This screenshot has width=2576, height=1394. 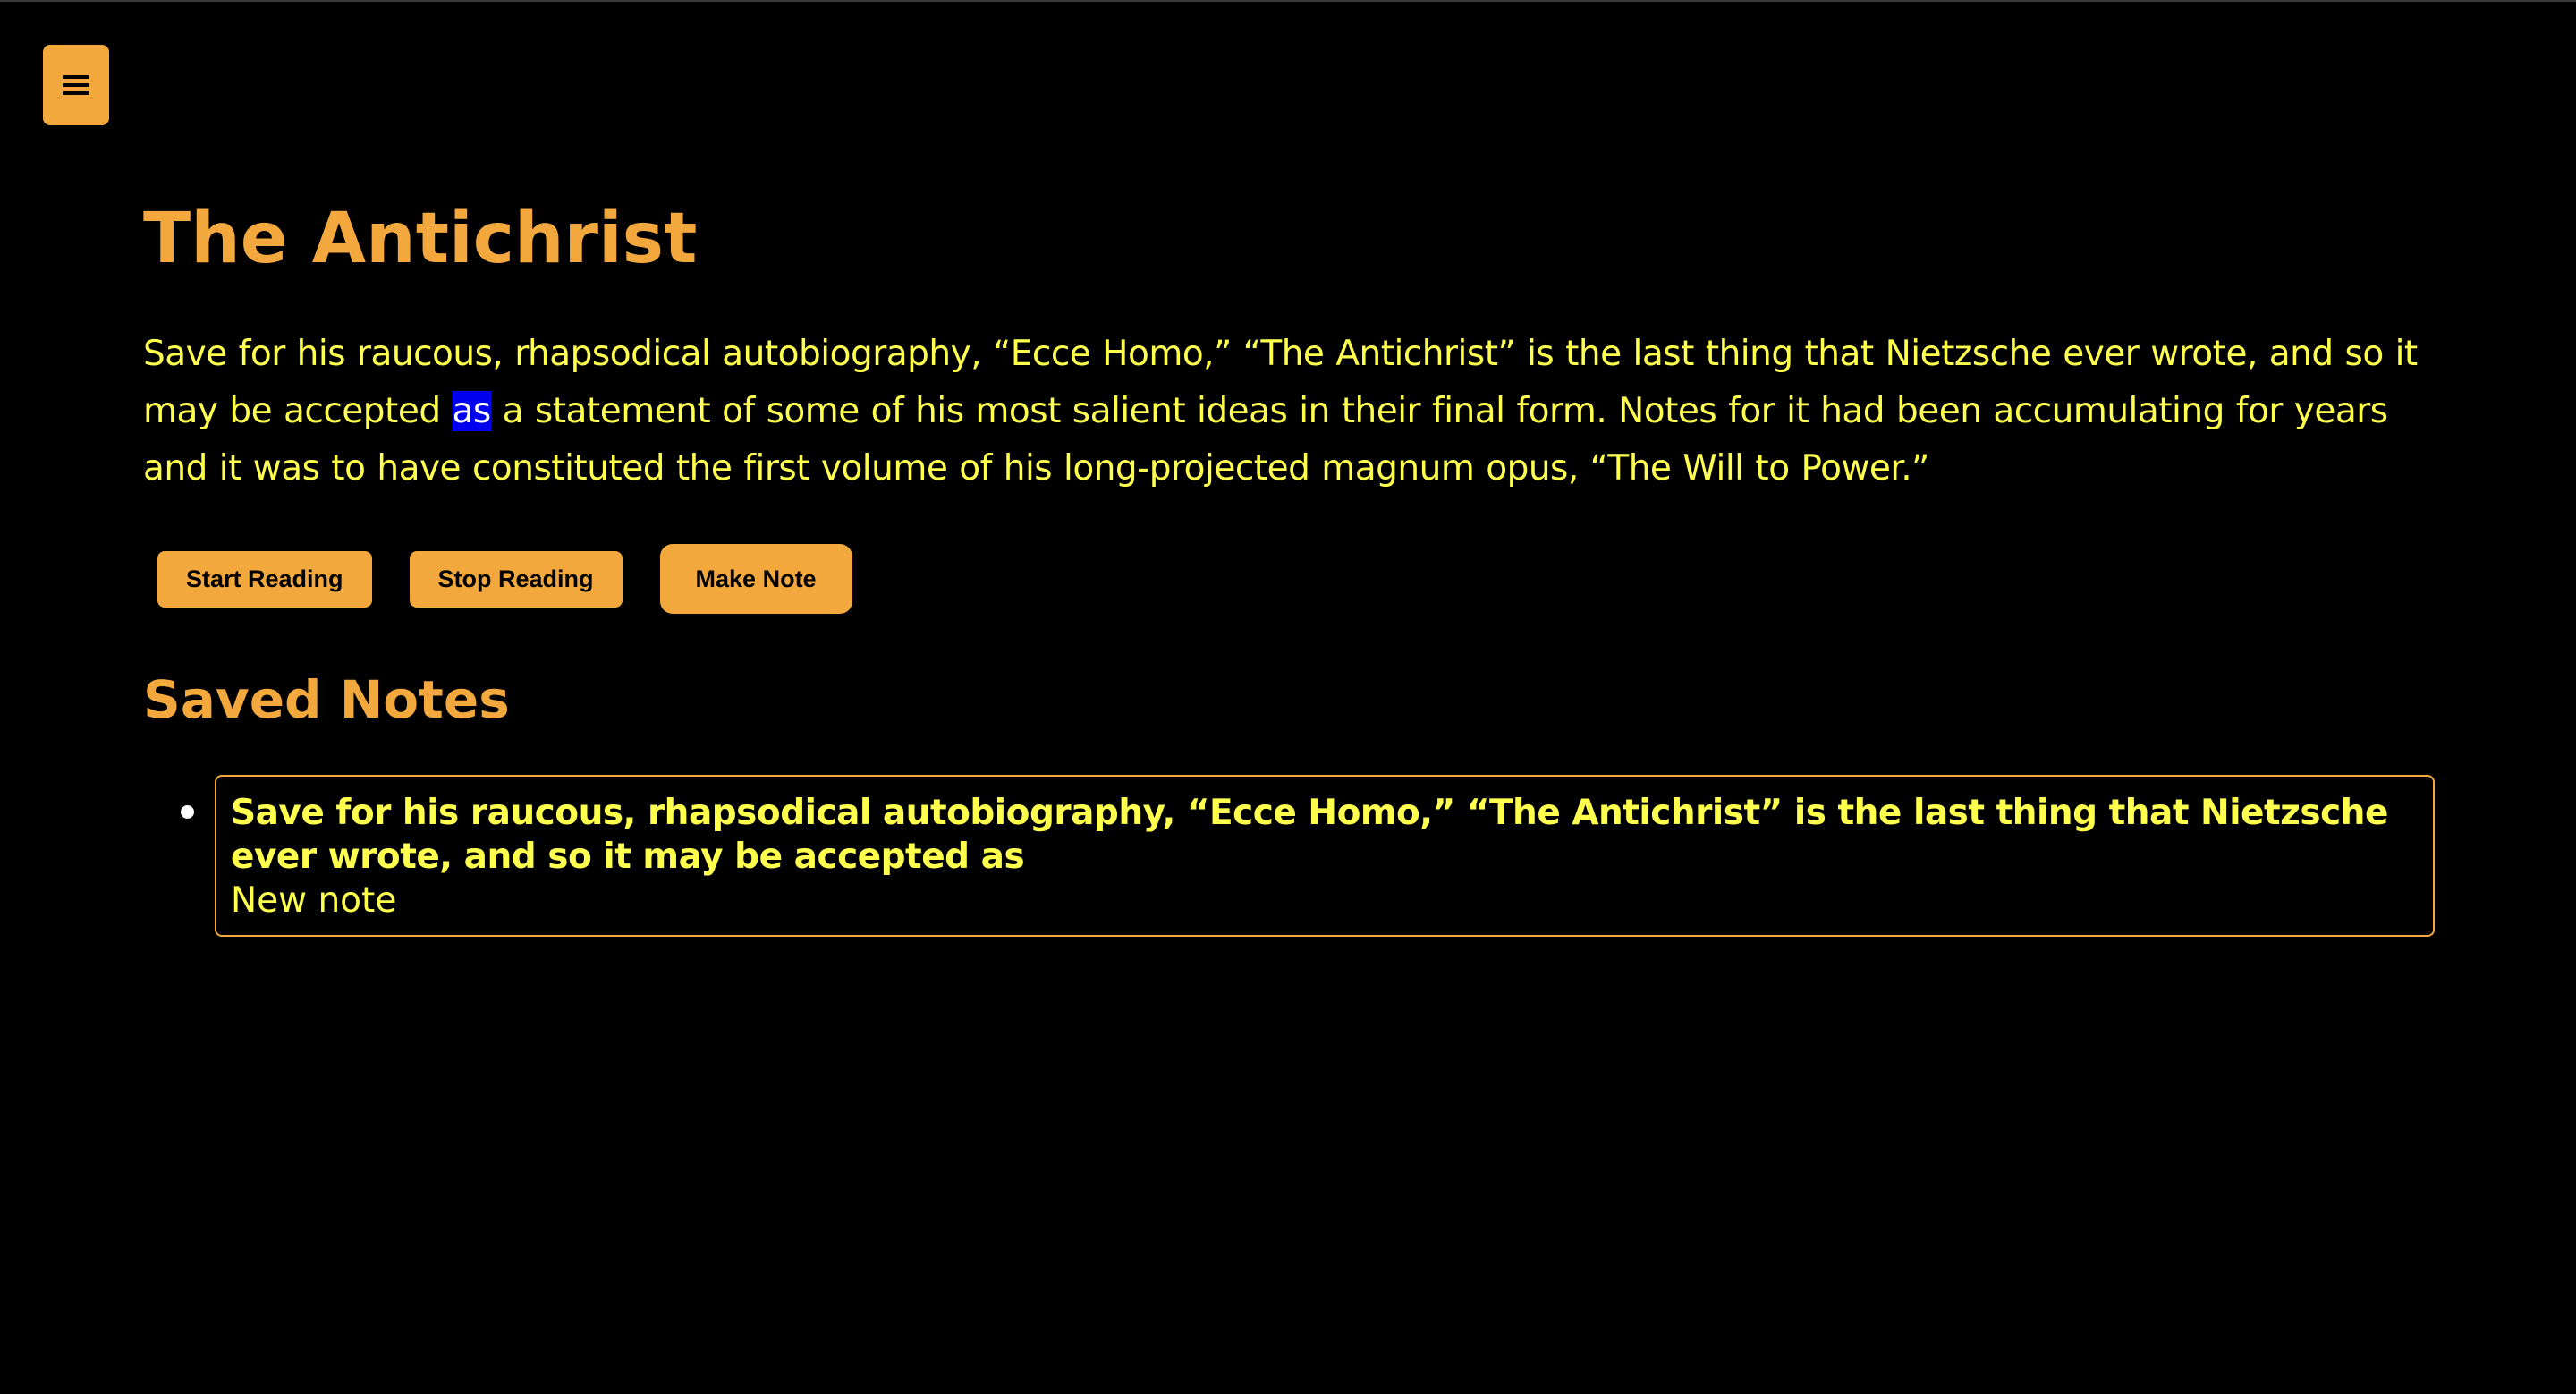 I want to click on stop-reading-button: Stop Reading, so click(x=516, y=579).